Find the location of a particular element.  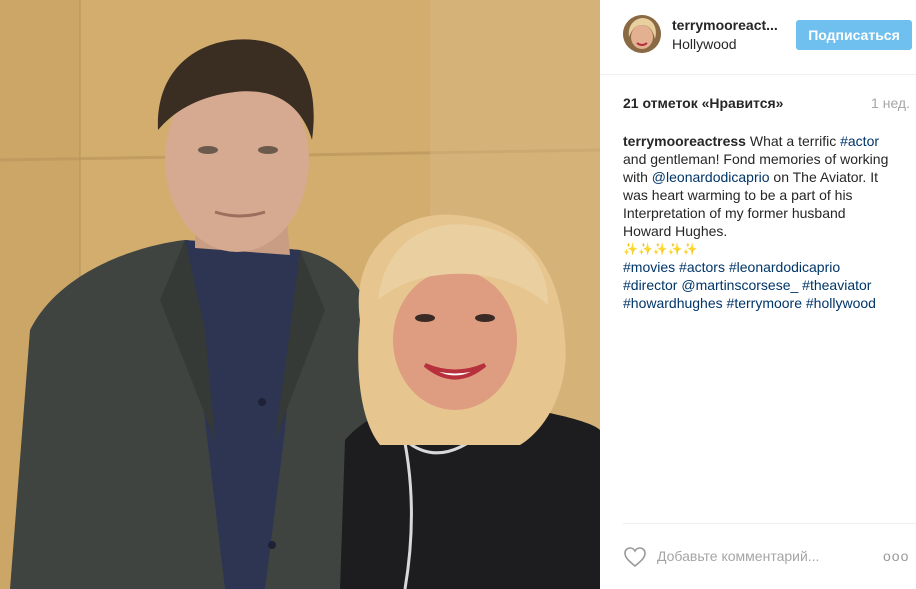

caption-line-4: was heart warming to be a part of his is located at coordinates (738, 195).